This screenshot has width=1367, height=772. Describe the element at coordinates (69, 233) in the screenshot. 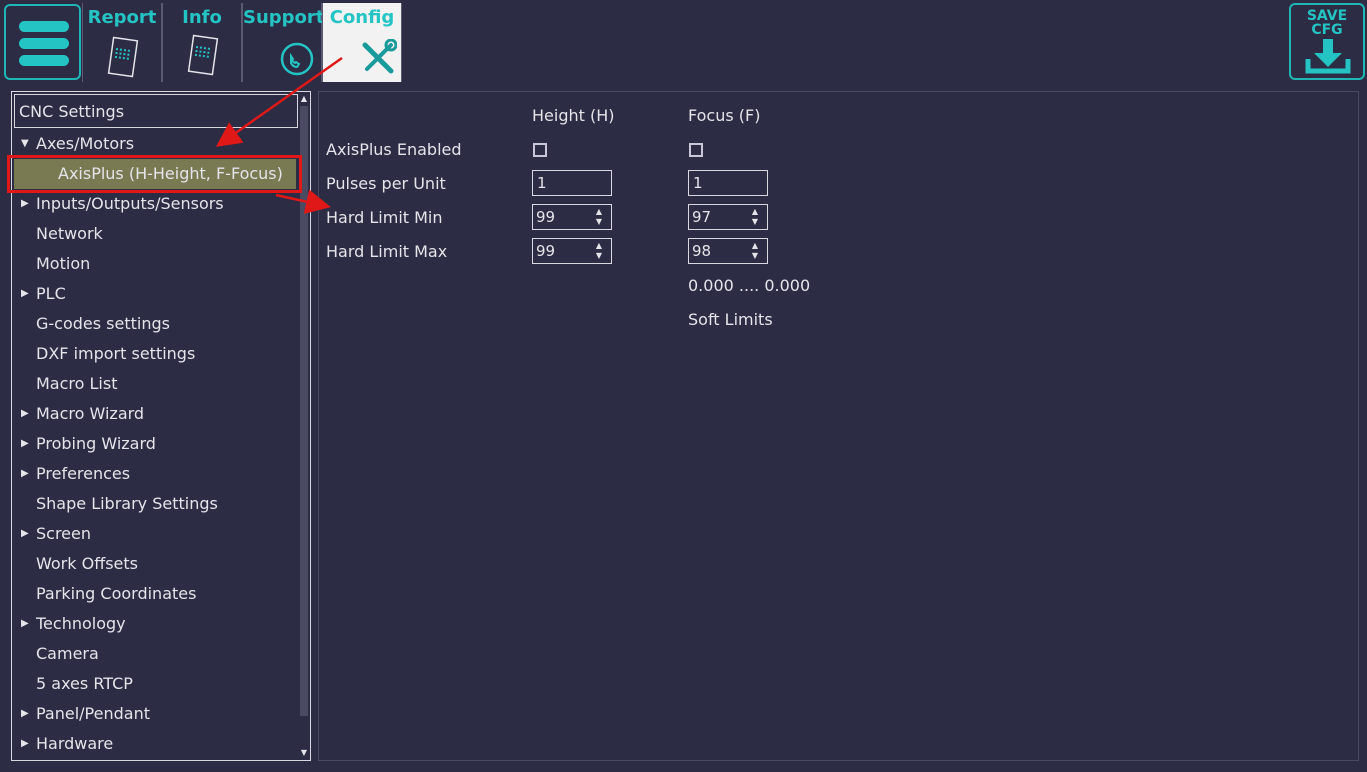

I see `tree-item-label: Network` at that location.